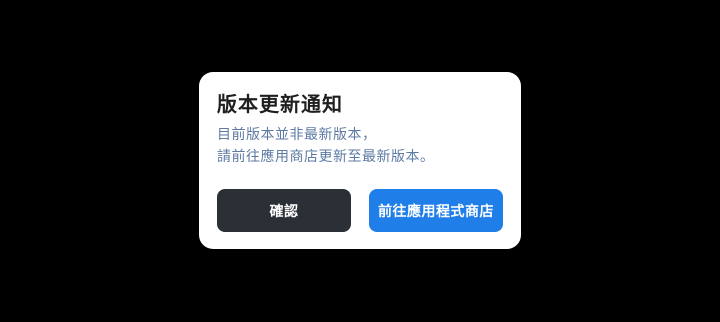 The image size is (720, 322). What do you see at coordinates (436, 210) in the screenshot?
I see `go-to-app-store-button: 前往應用程式商店` at bounding box center [436, 210].